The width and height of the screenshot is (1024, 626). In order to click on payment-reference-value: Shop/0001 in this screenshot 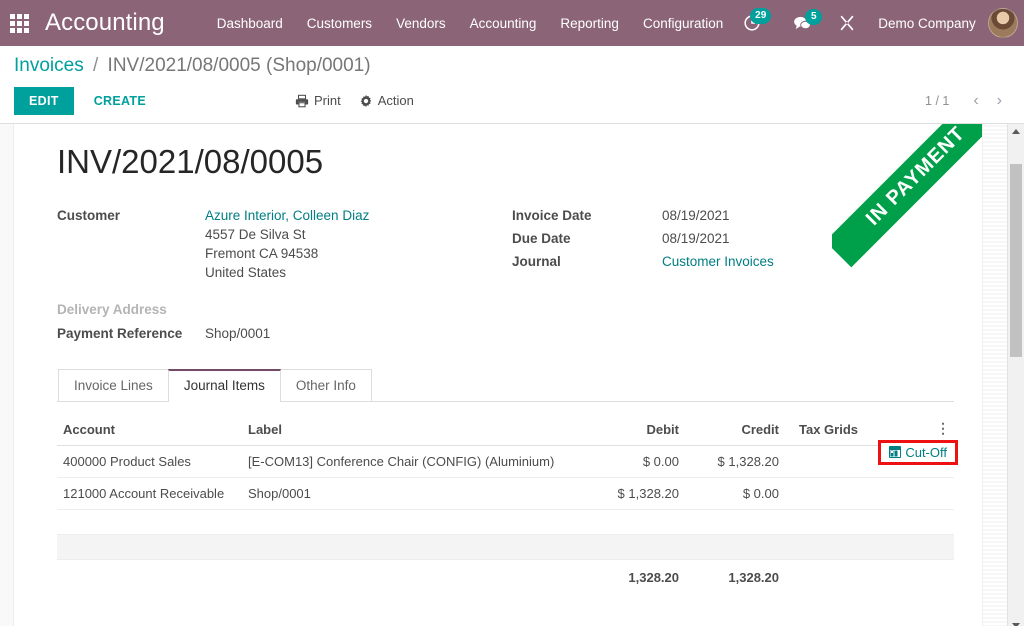, I will do `click(237, 333)`.